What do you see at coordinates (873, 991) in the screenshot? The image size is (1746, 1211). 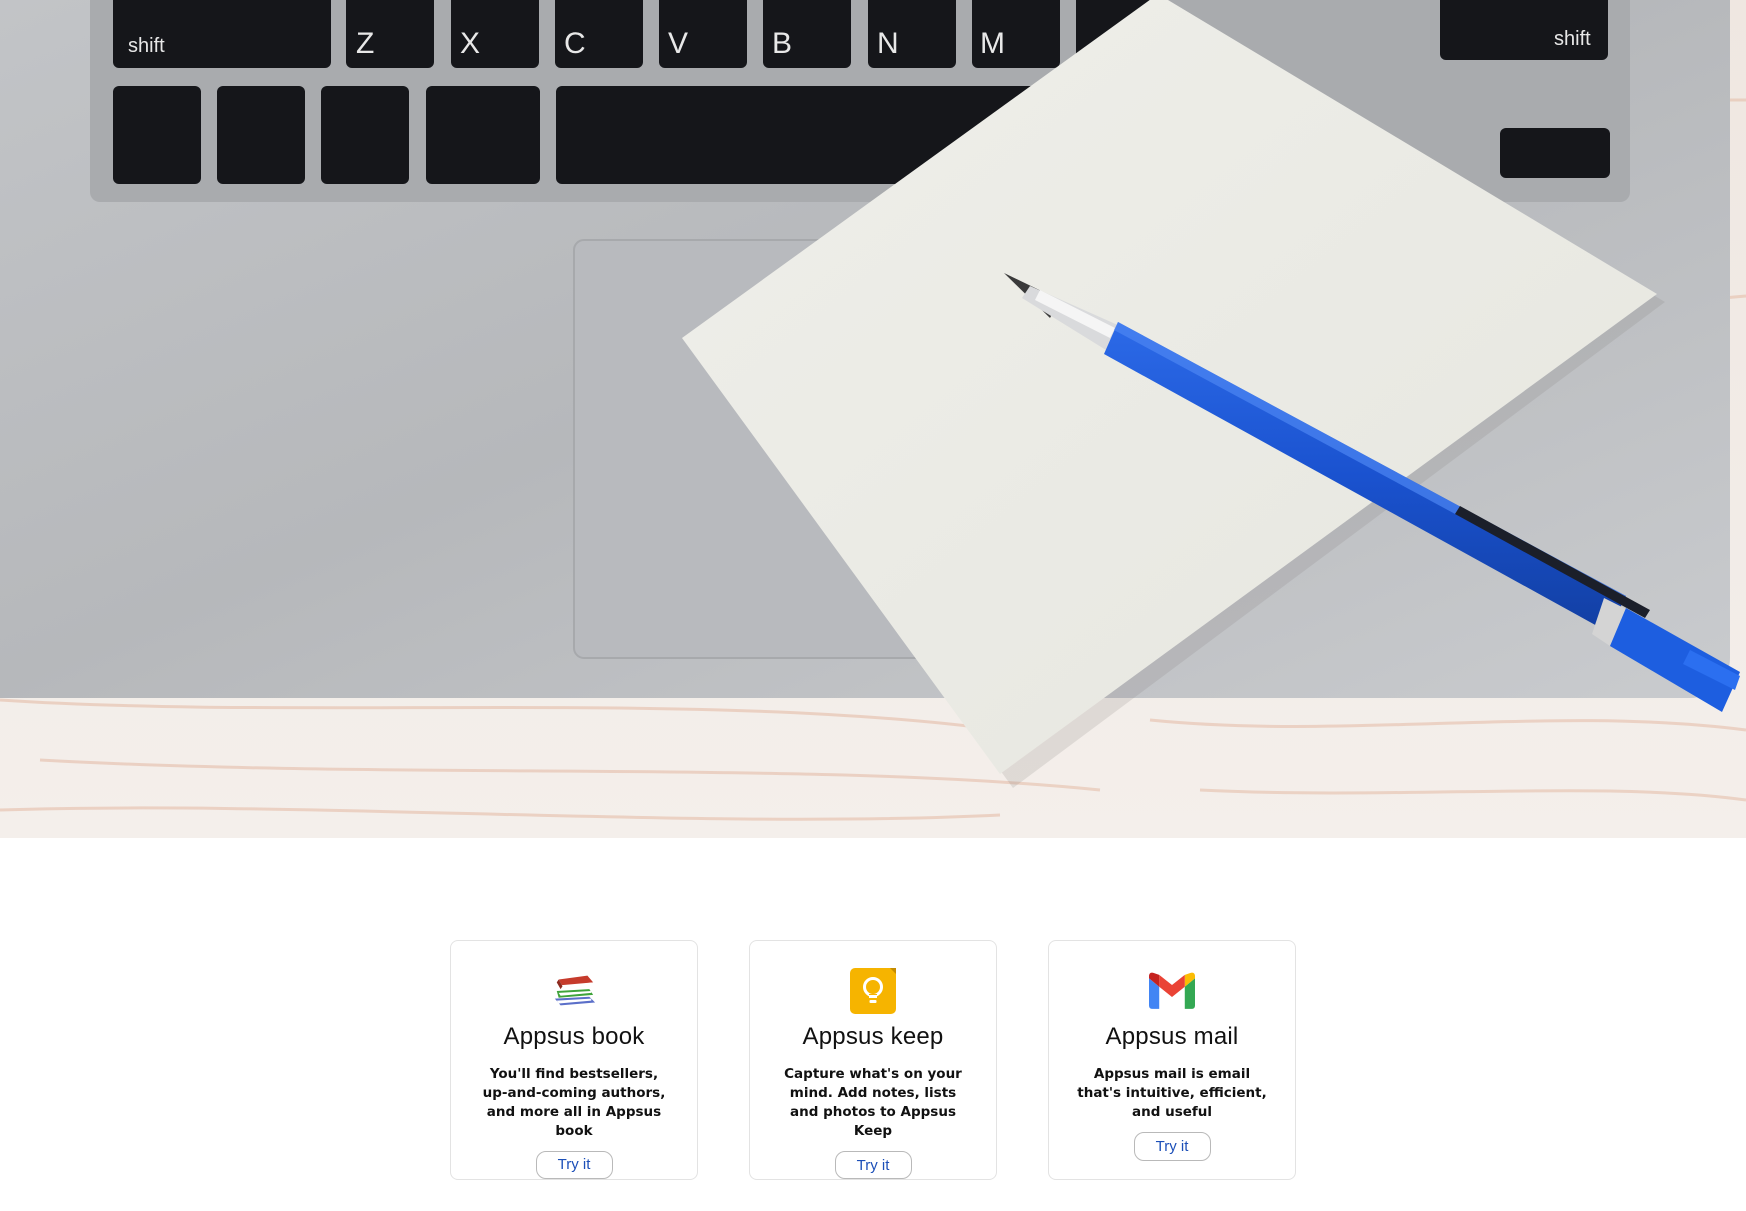 I see `lightbulb-icon` at bounding box center [873, 991].